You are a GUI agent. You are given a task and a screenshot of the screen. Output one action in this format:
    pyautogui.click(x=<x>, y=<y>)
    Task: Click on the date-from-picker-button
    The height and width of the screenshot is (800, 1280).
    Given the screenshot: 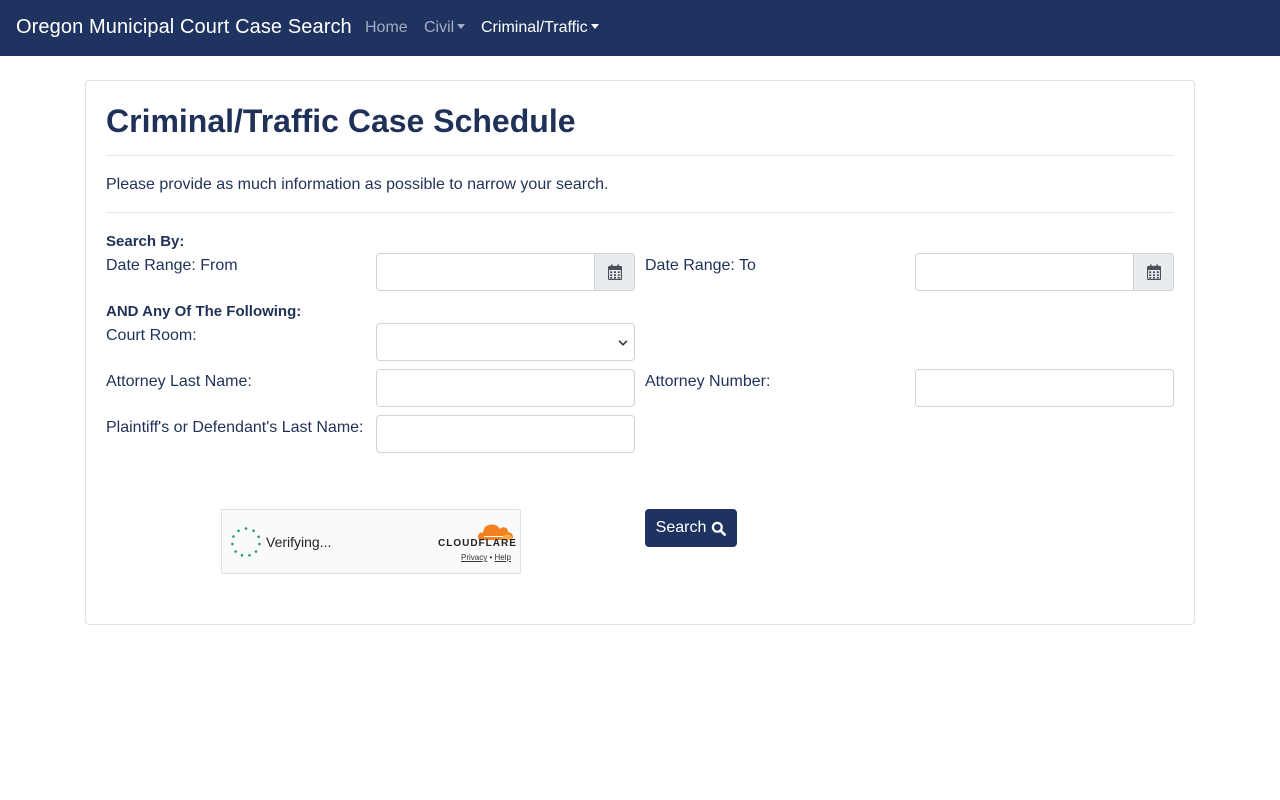 What is the action you would take?
    pyautogui.click(x=614, y=272)
    